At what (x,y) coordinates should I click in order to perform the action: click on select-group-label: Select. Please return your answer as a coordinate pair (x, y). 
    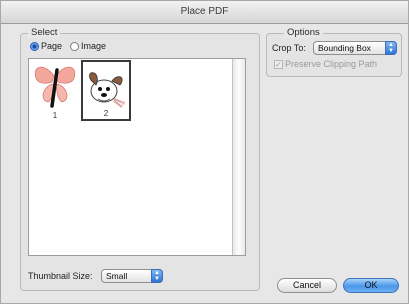
    Looking at the image, I should click on (44, 32).